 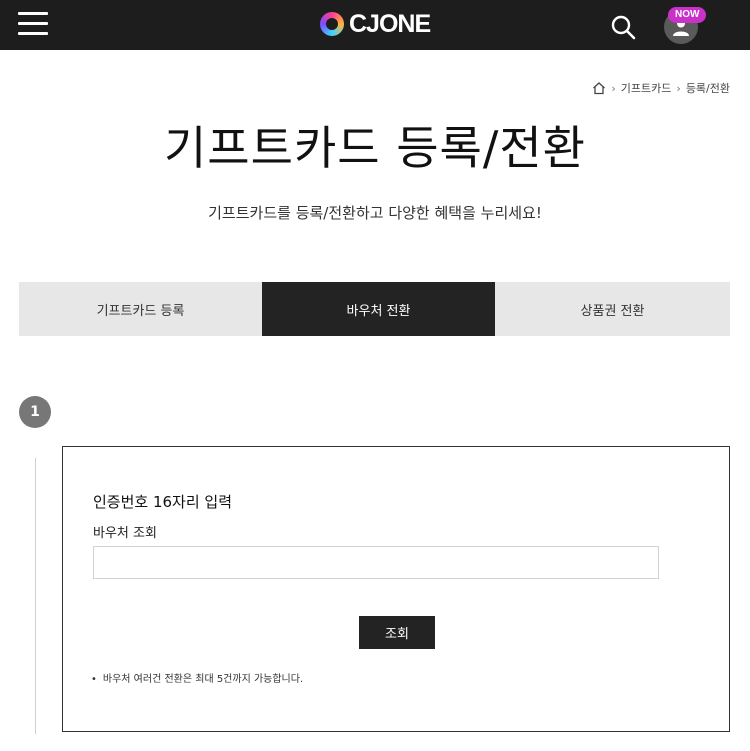 I want to click on logo-ring-icon, so click(x=332, y=24).